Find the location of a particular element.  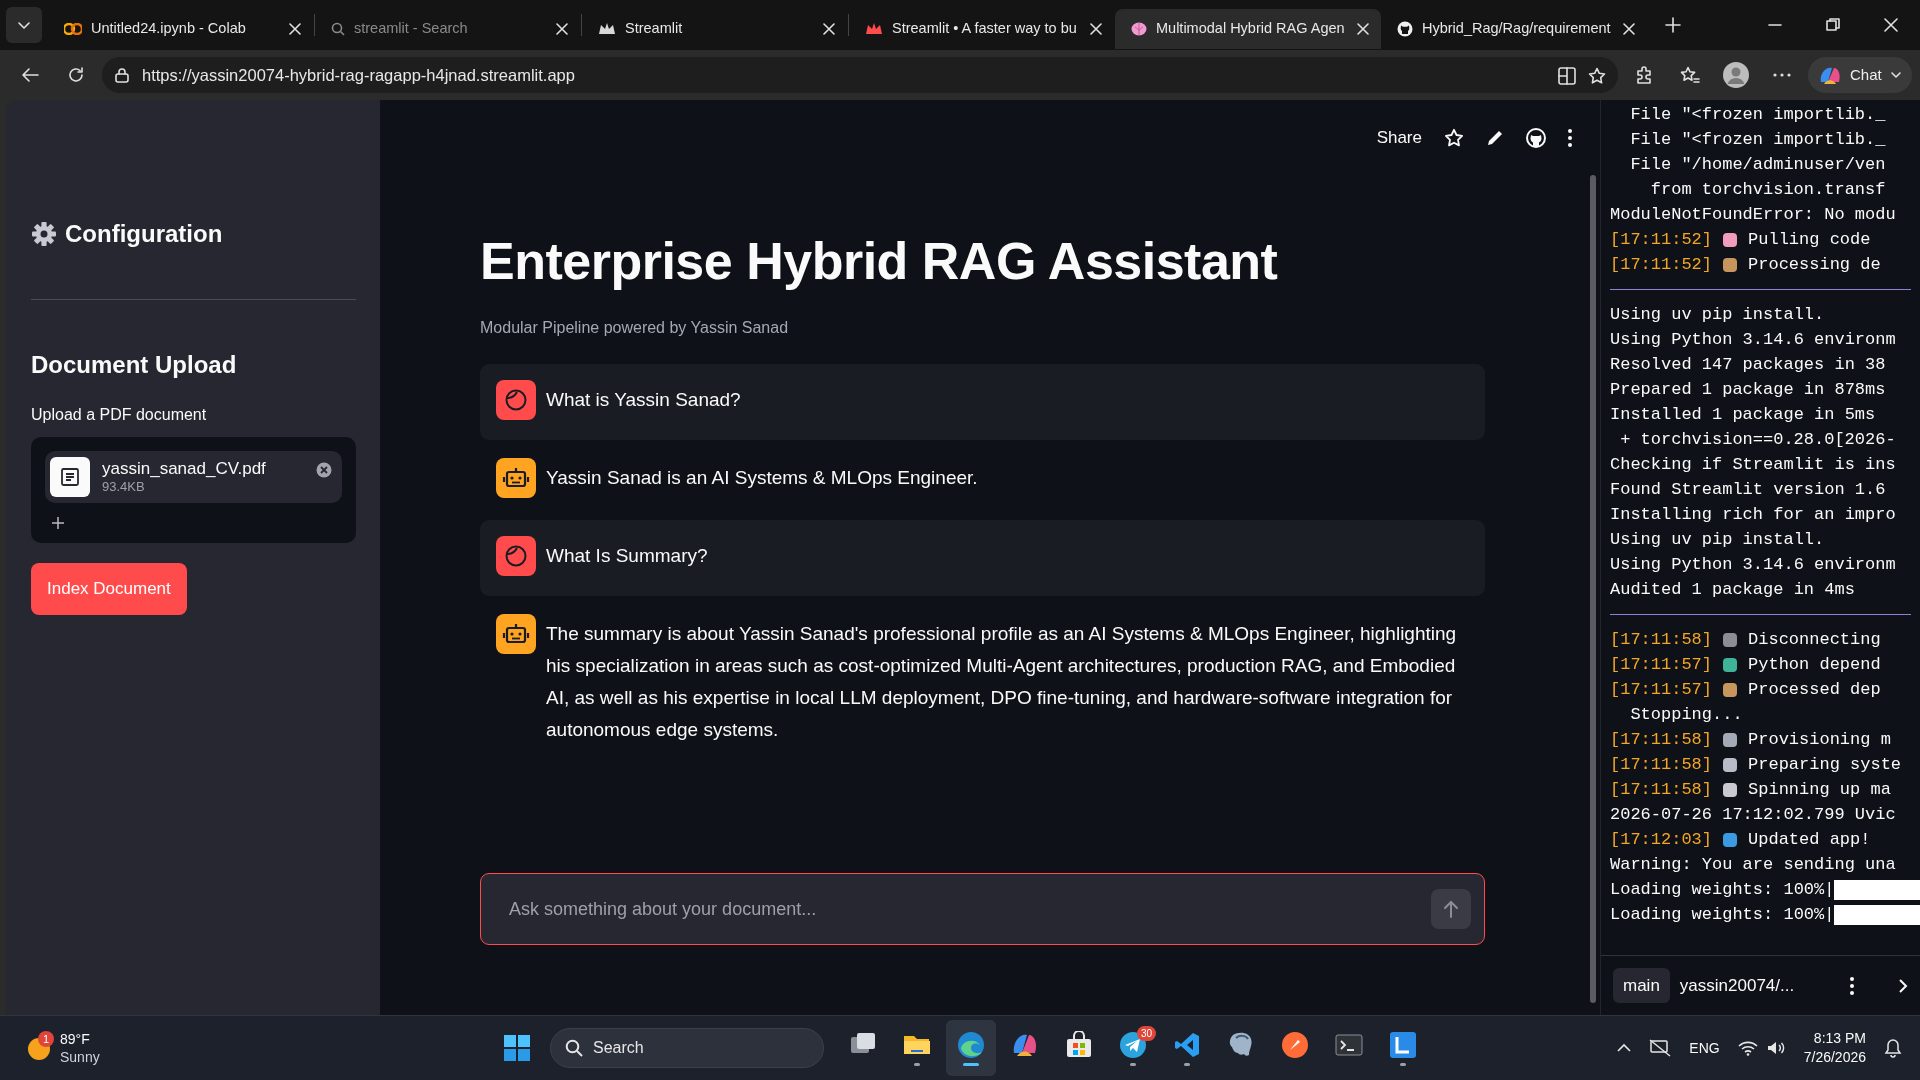

section-heading: Document Upload is located at coordinates (134, 365).